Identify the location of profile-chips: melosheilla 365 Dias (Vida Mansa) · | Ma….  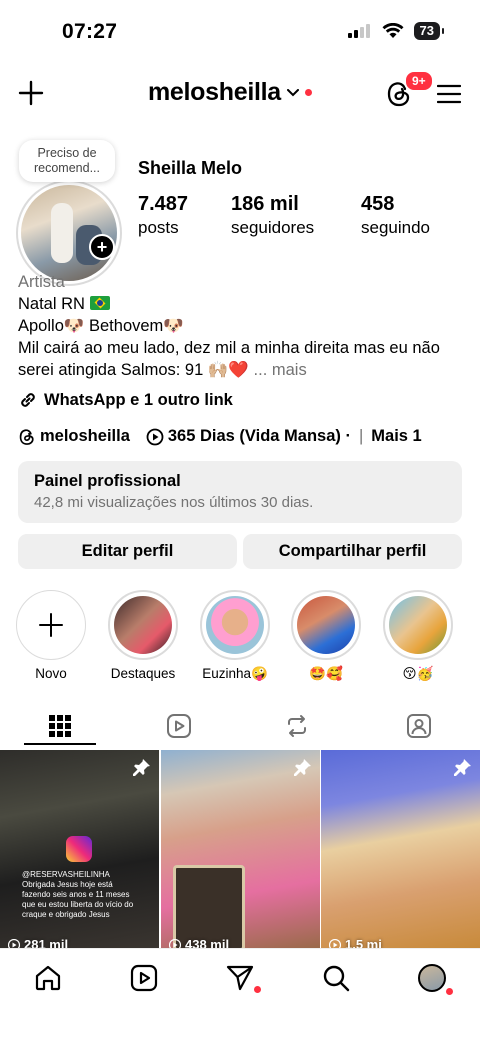
(220, 436).